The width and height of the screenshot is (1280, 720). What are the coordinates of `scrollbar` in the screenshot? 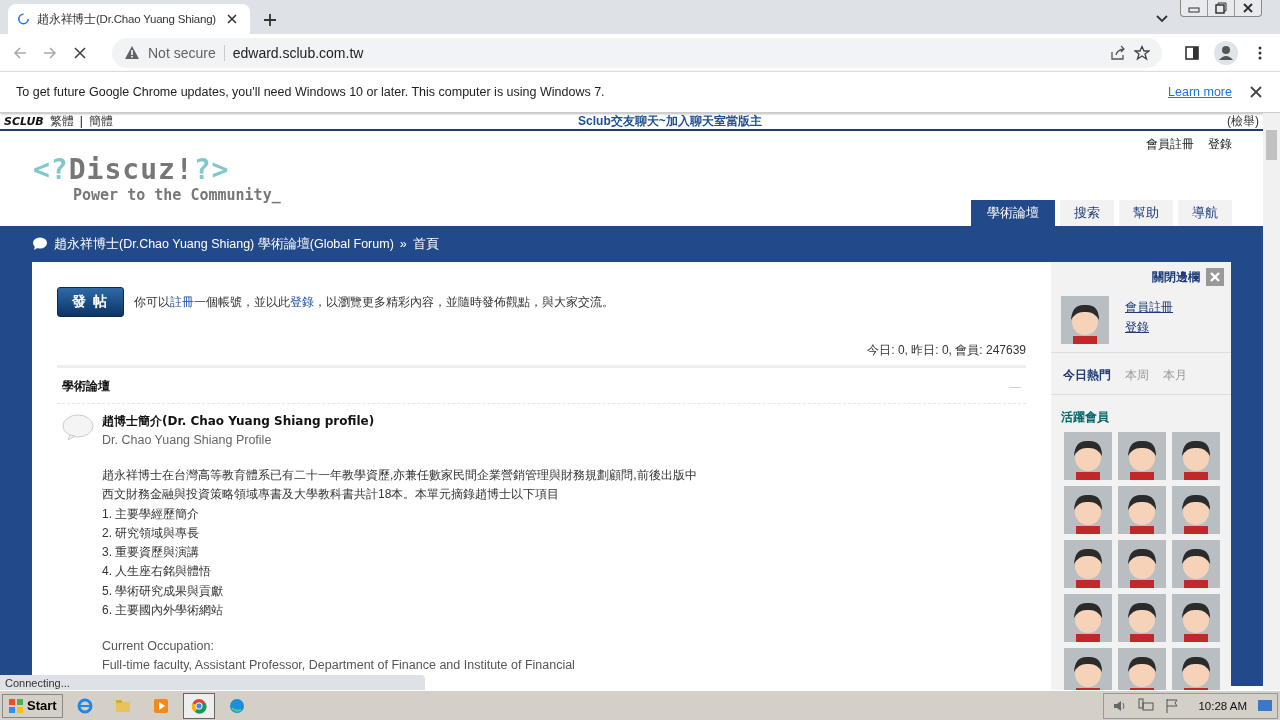 It's located at (1271, 401).